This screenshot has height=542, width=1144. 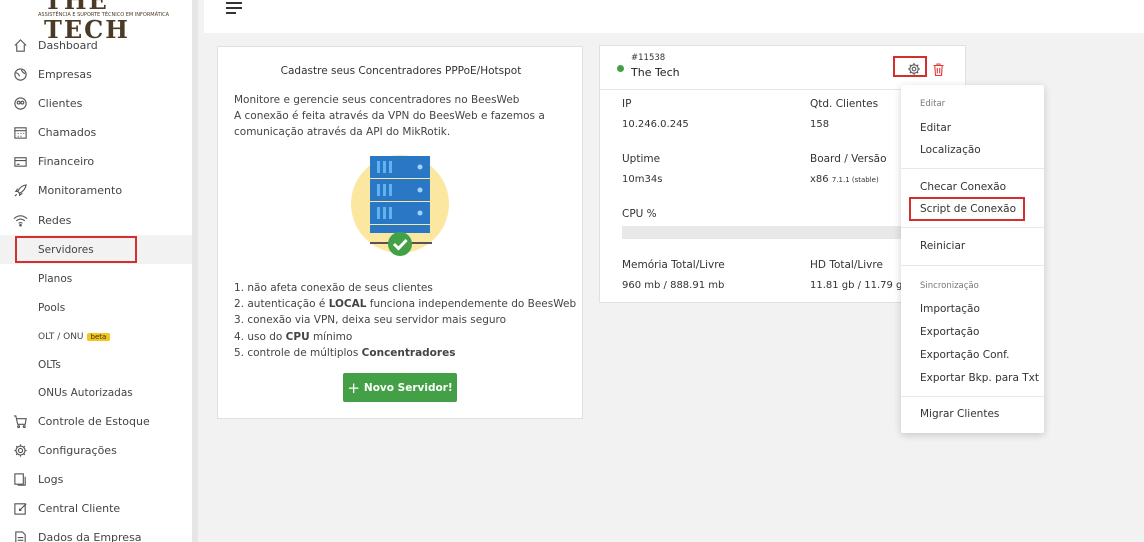 What do you see at coordinates (949, 286) in the screenshot?
I see `dropdown-header-sincronizacao: Sincronização` at bounding box center [949, 286].